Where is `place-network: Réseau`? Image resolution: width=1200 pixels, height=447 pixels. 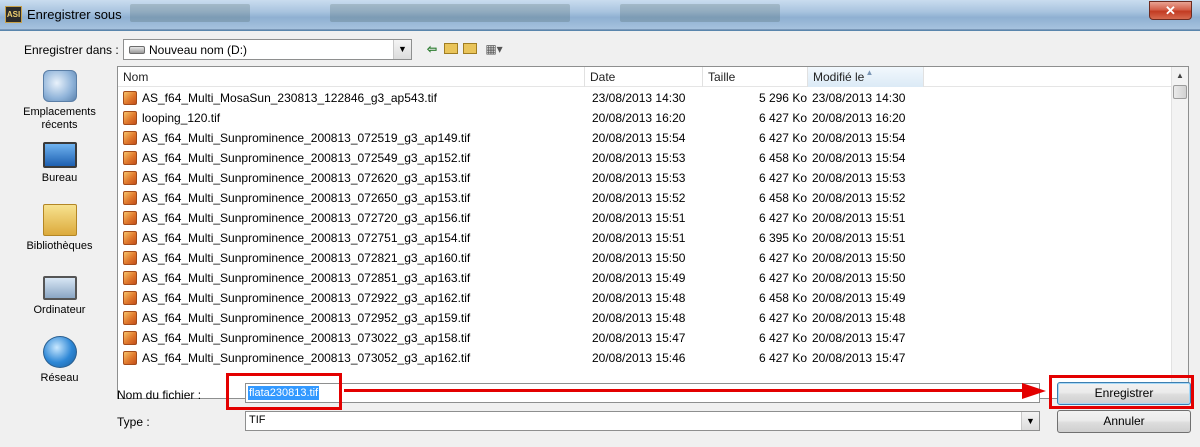 place-network: Réseau is located at coordinates (59, 360).